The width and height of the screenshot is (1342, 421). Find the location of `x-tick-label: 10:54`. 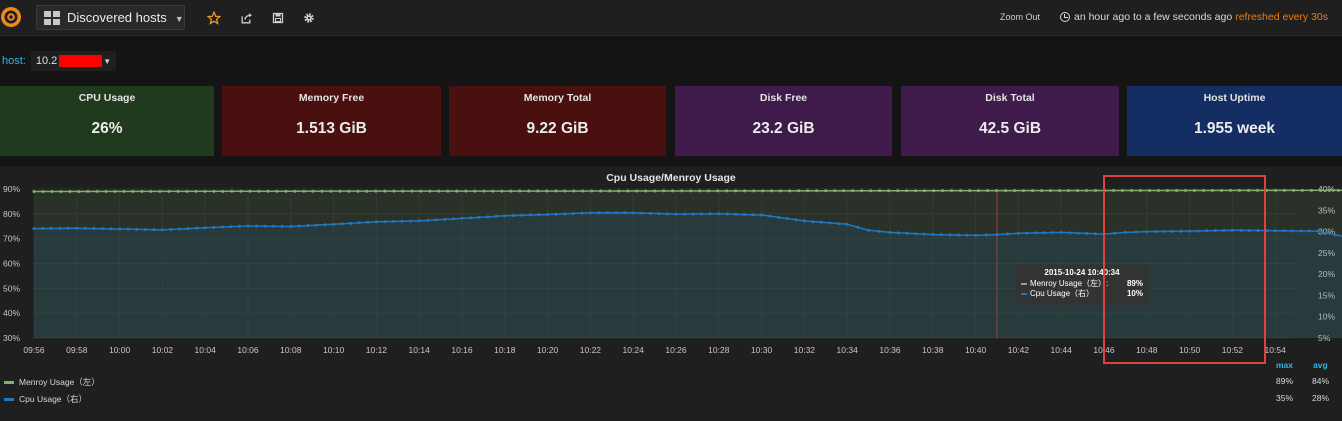

x-tick-label: 10:54 is located at coordinates (1276, 350).